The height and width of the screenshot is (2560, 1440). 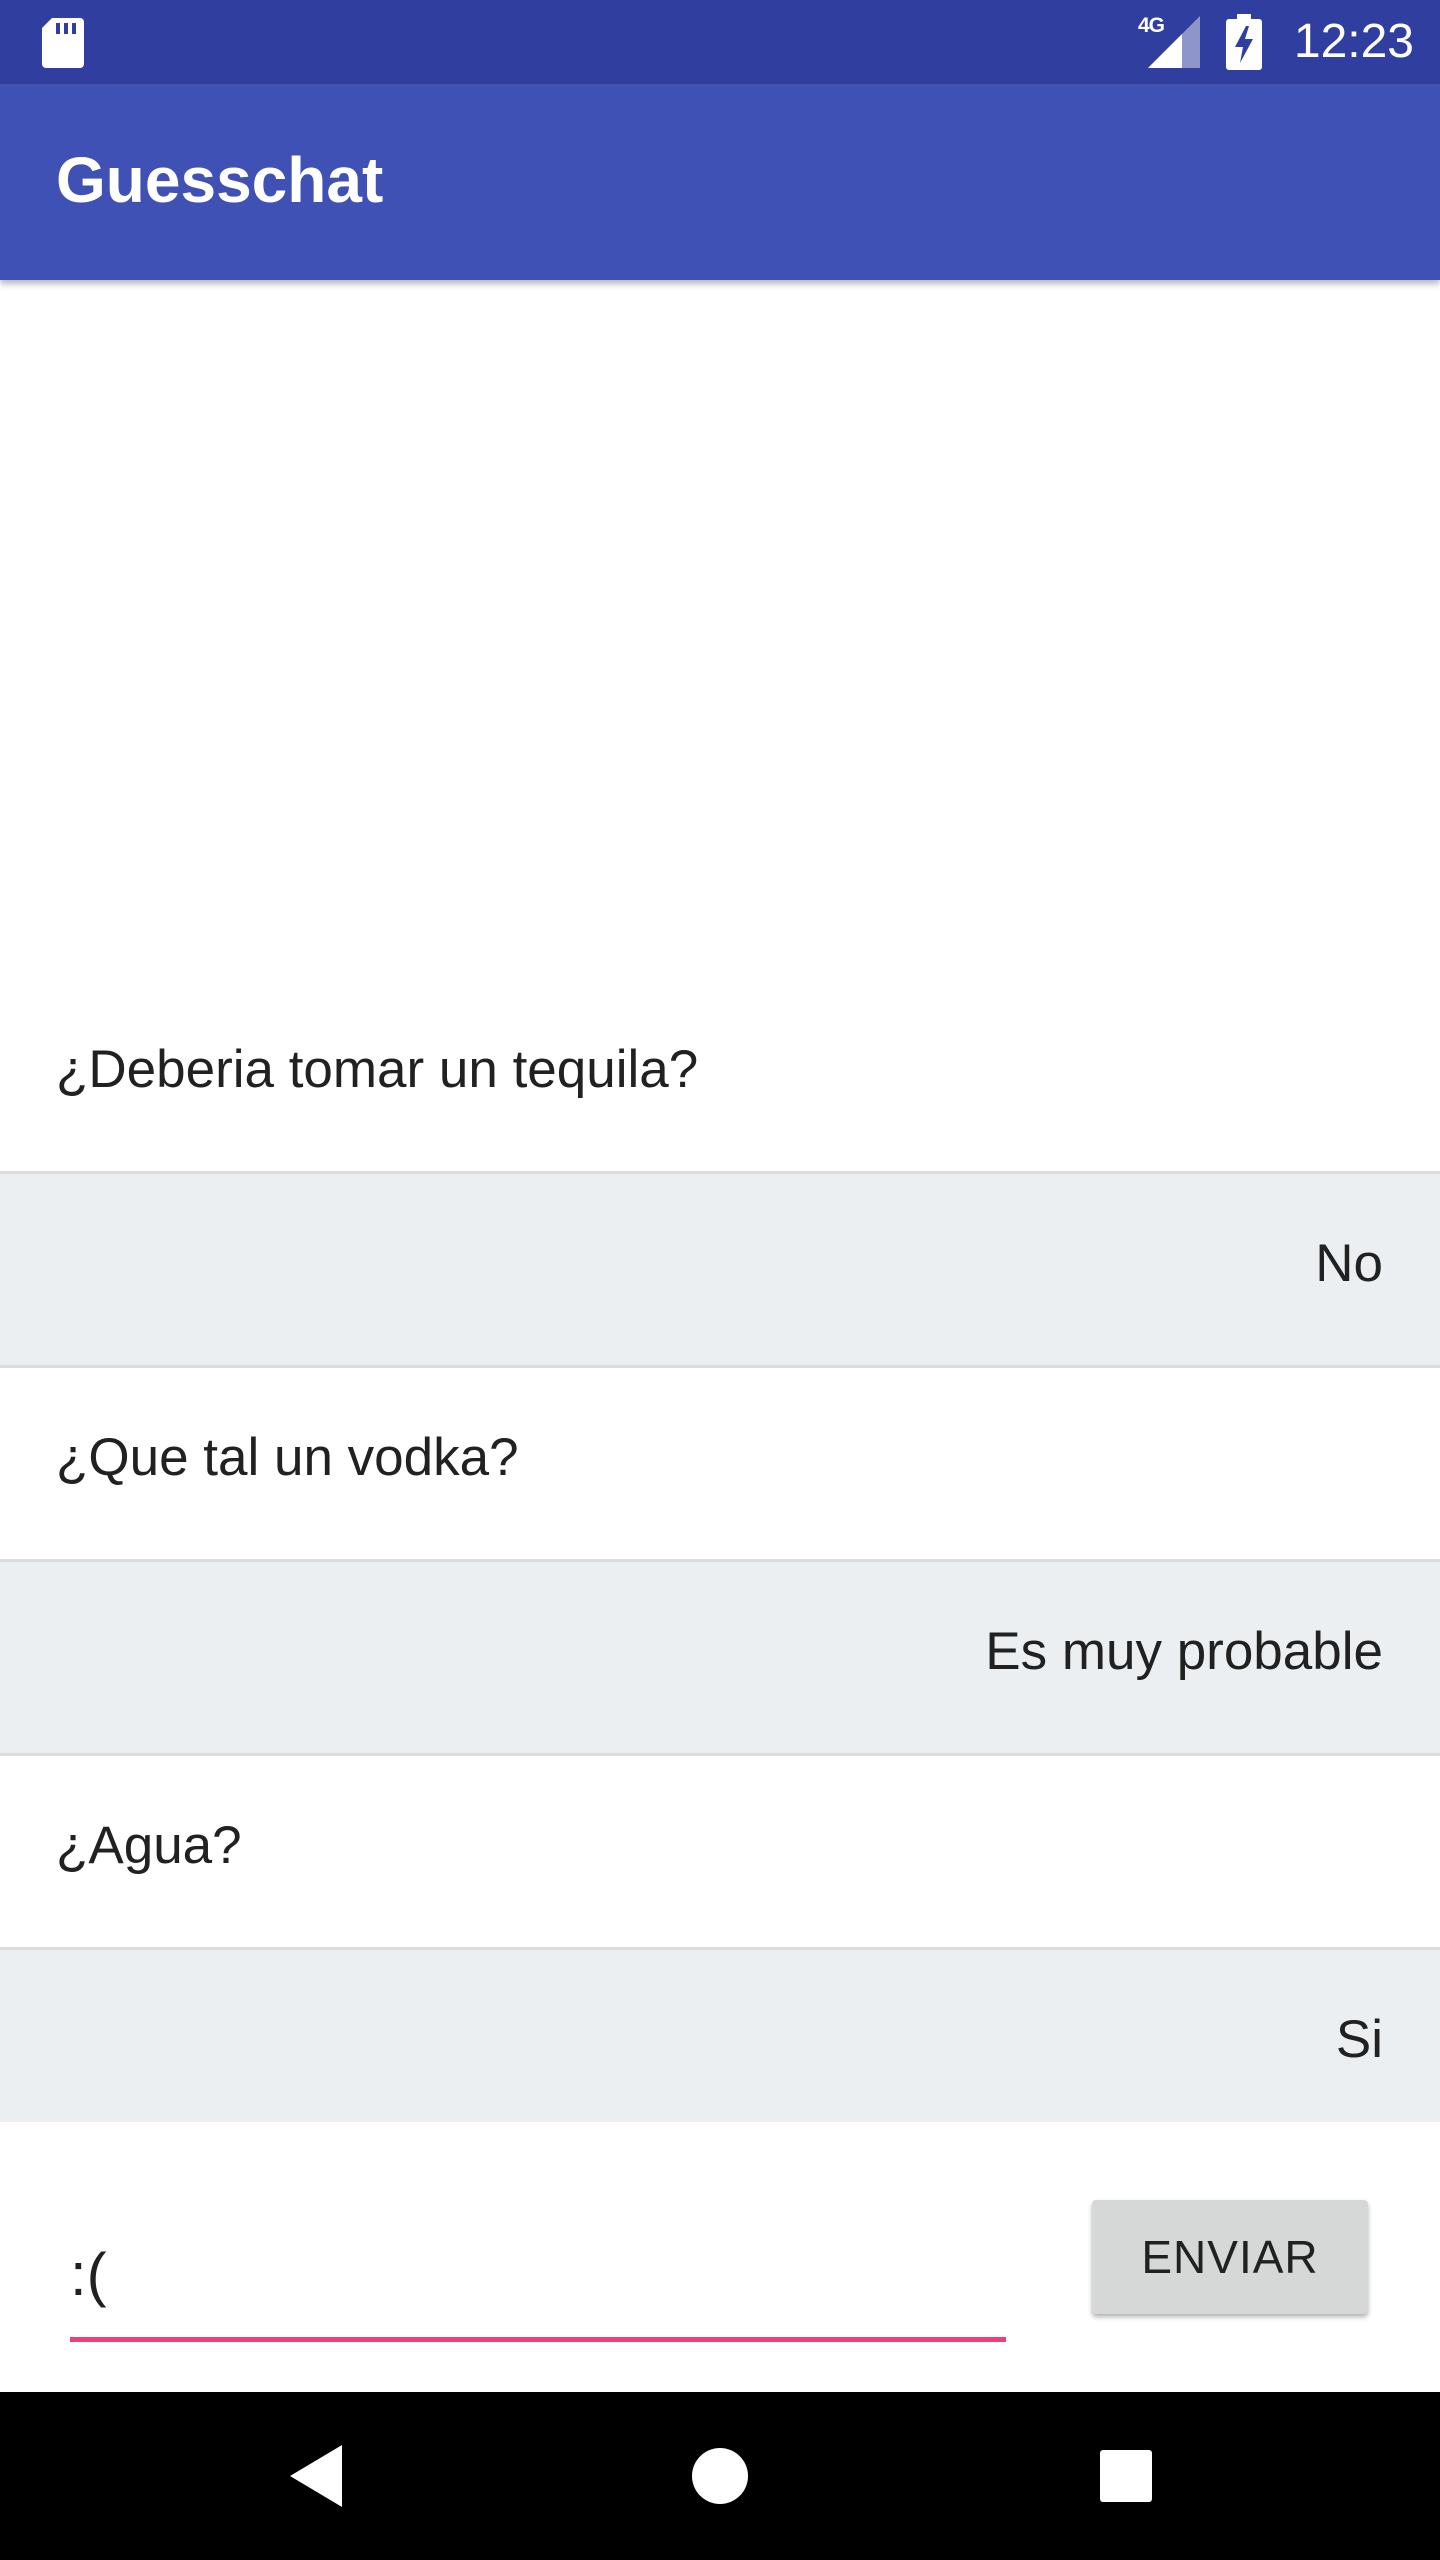 I want to click on message-text: ¿Deberia tomar un tequila?, so click(x=377, y=1069).